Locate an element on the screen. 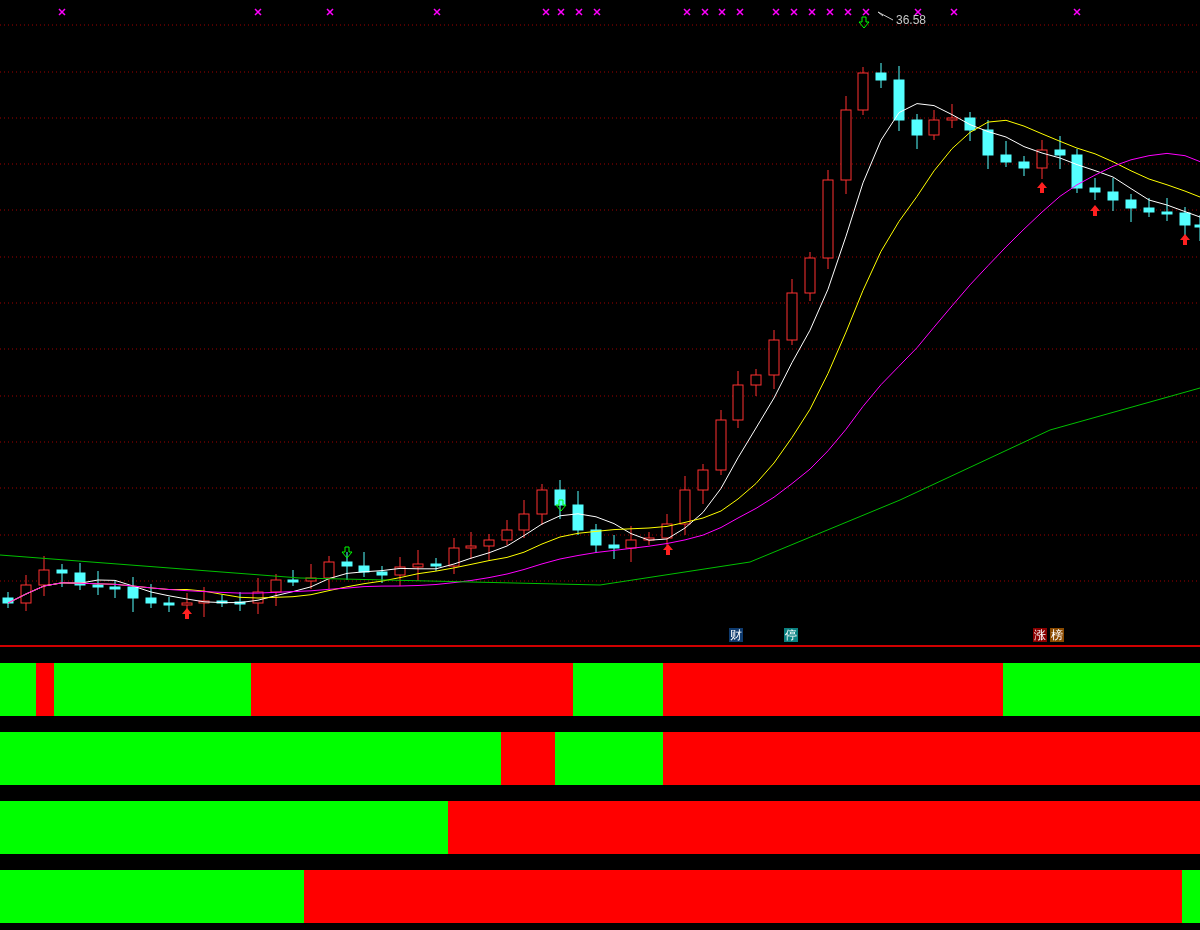 The height and width of the screenshot is (930, 1200). tag-badge: 榜 is located at coordinates (1057, 635).